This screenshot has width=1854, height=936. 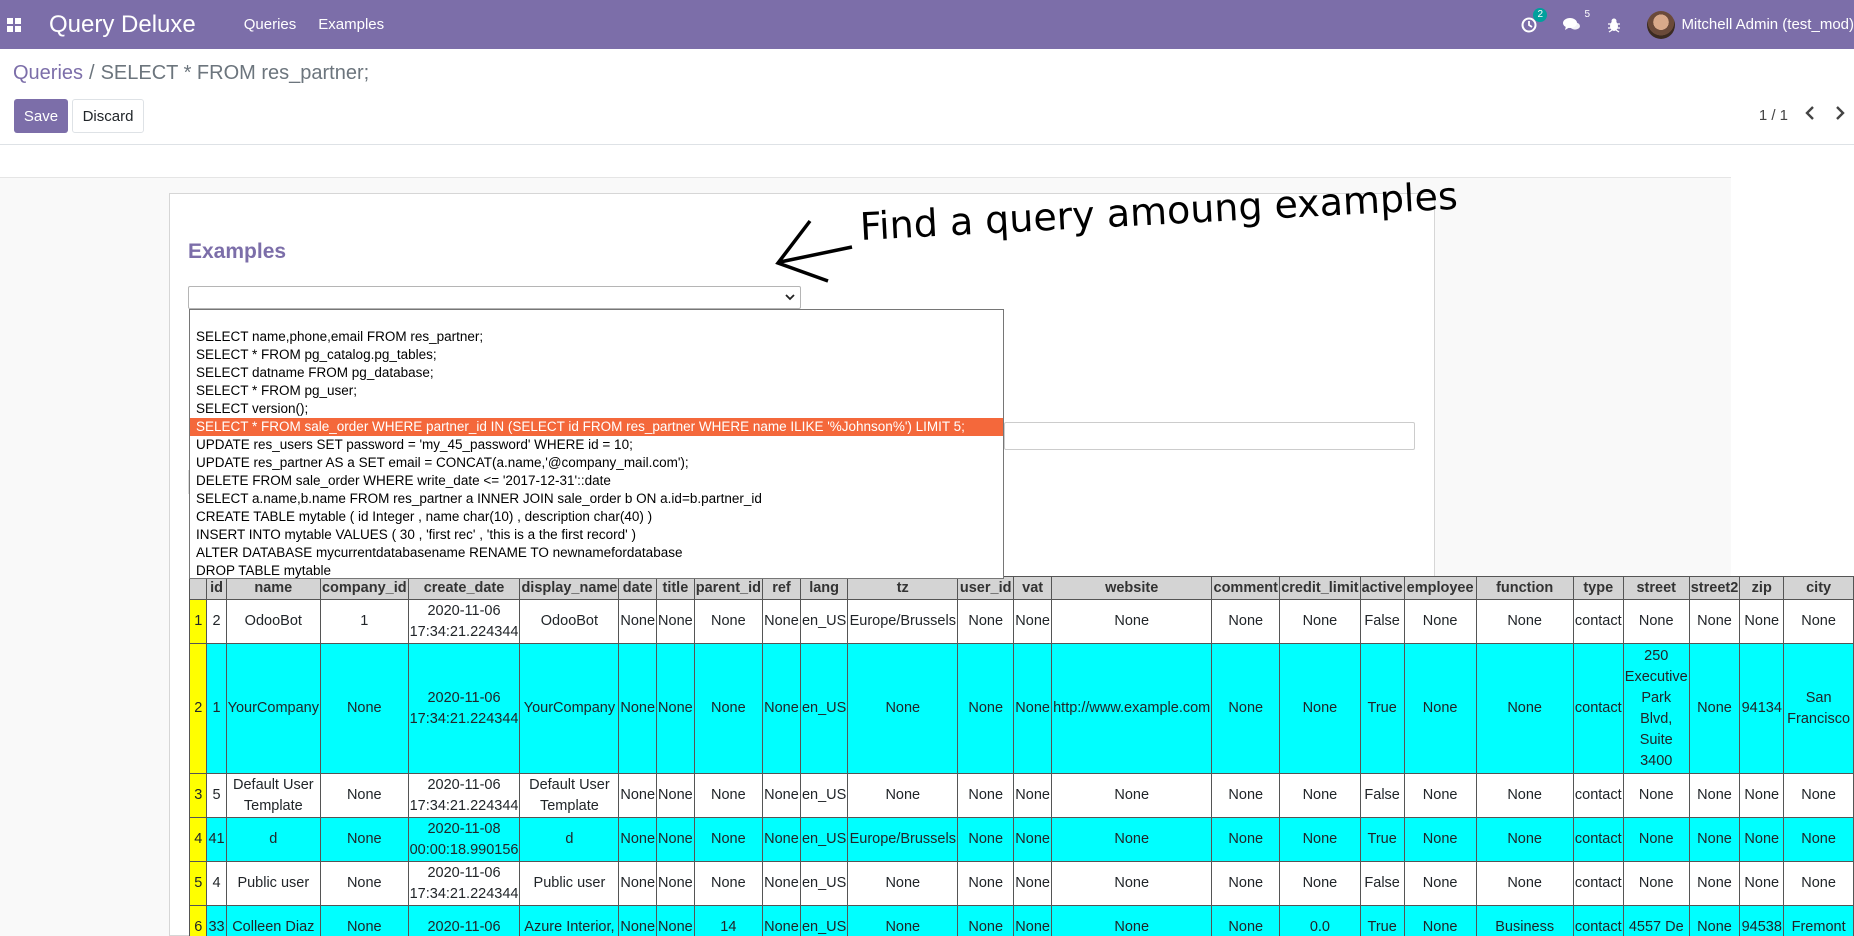 What do you see at coordinates (596, 571) in the screenshot?
I see `dropdown-option: DROP TABLE mytable` at bounding box center [596, 571].